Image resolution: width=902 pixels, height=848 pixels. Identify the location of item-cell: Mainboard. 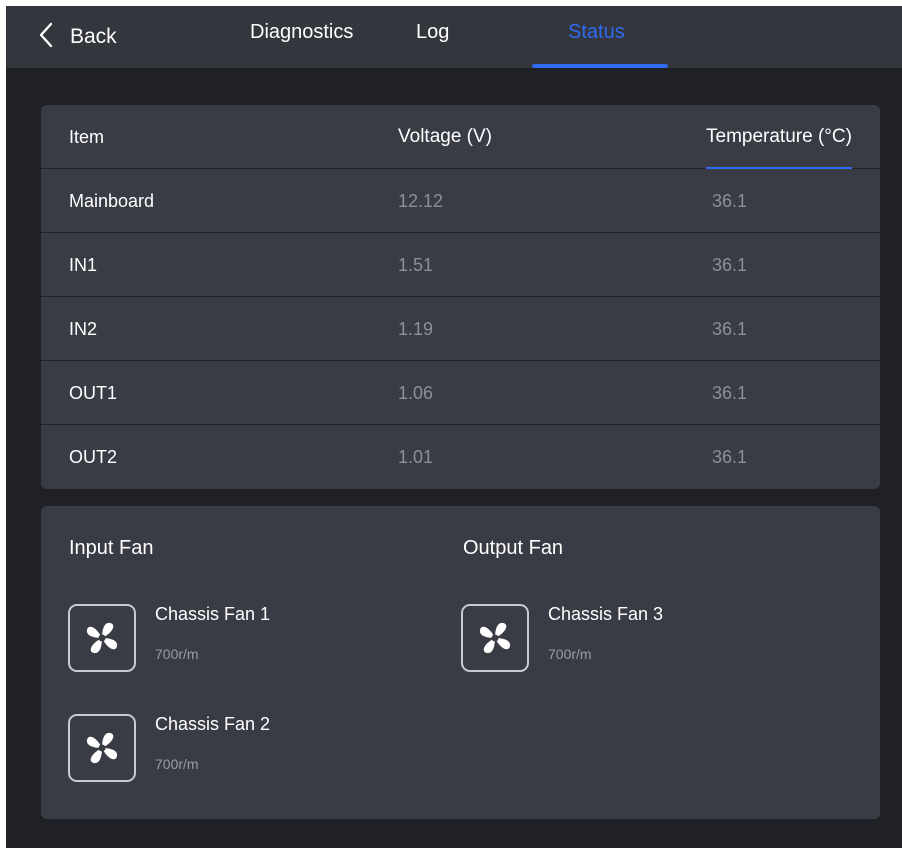
(112, 201).